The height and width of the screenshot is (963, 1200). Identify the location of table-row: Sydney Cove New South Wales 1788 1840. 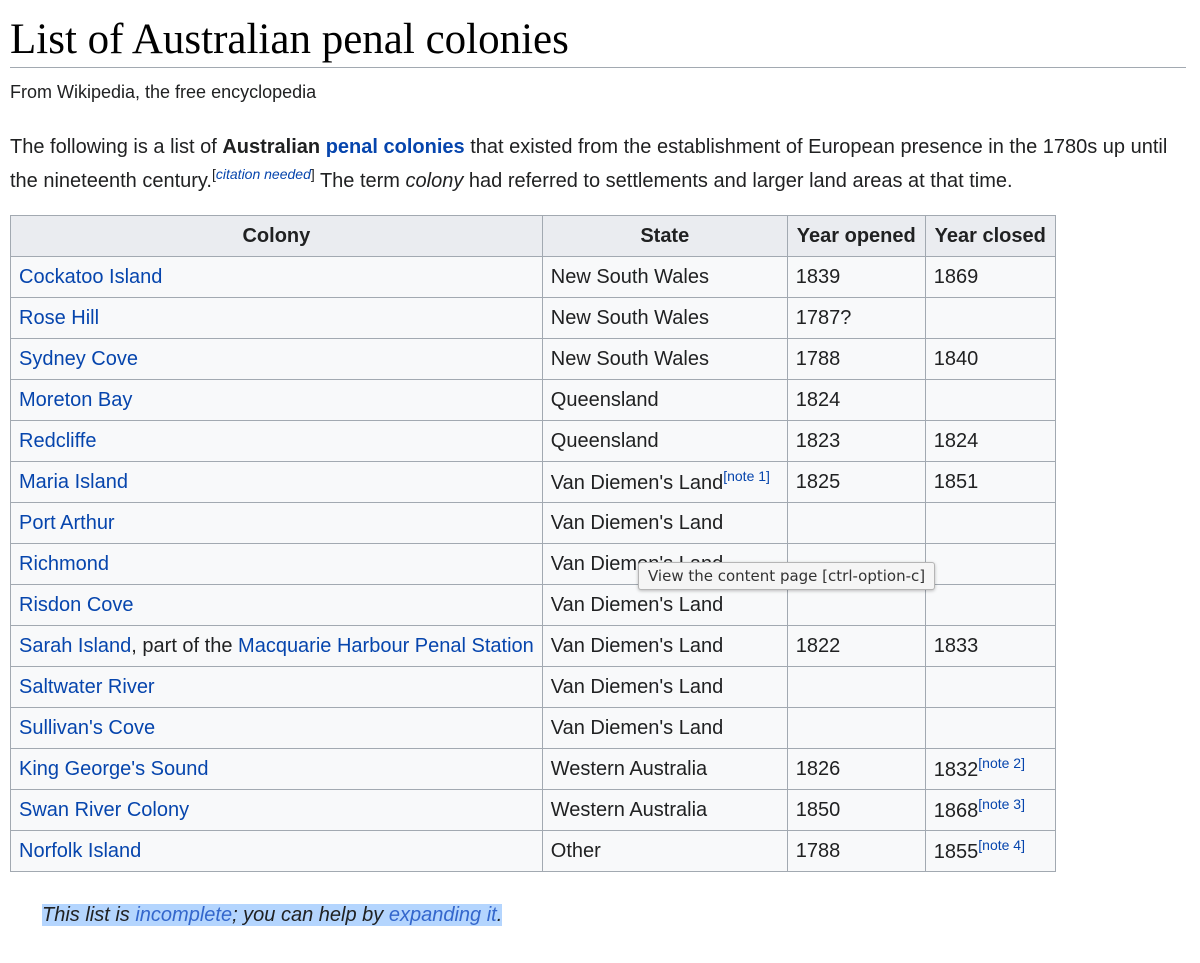
(533, 359).